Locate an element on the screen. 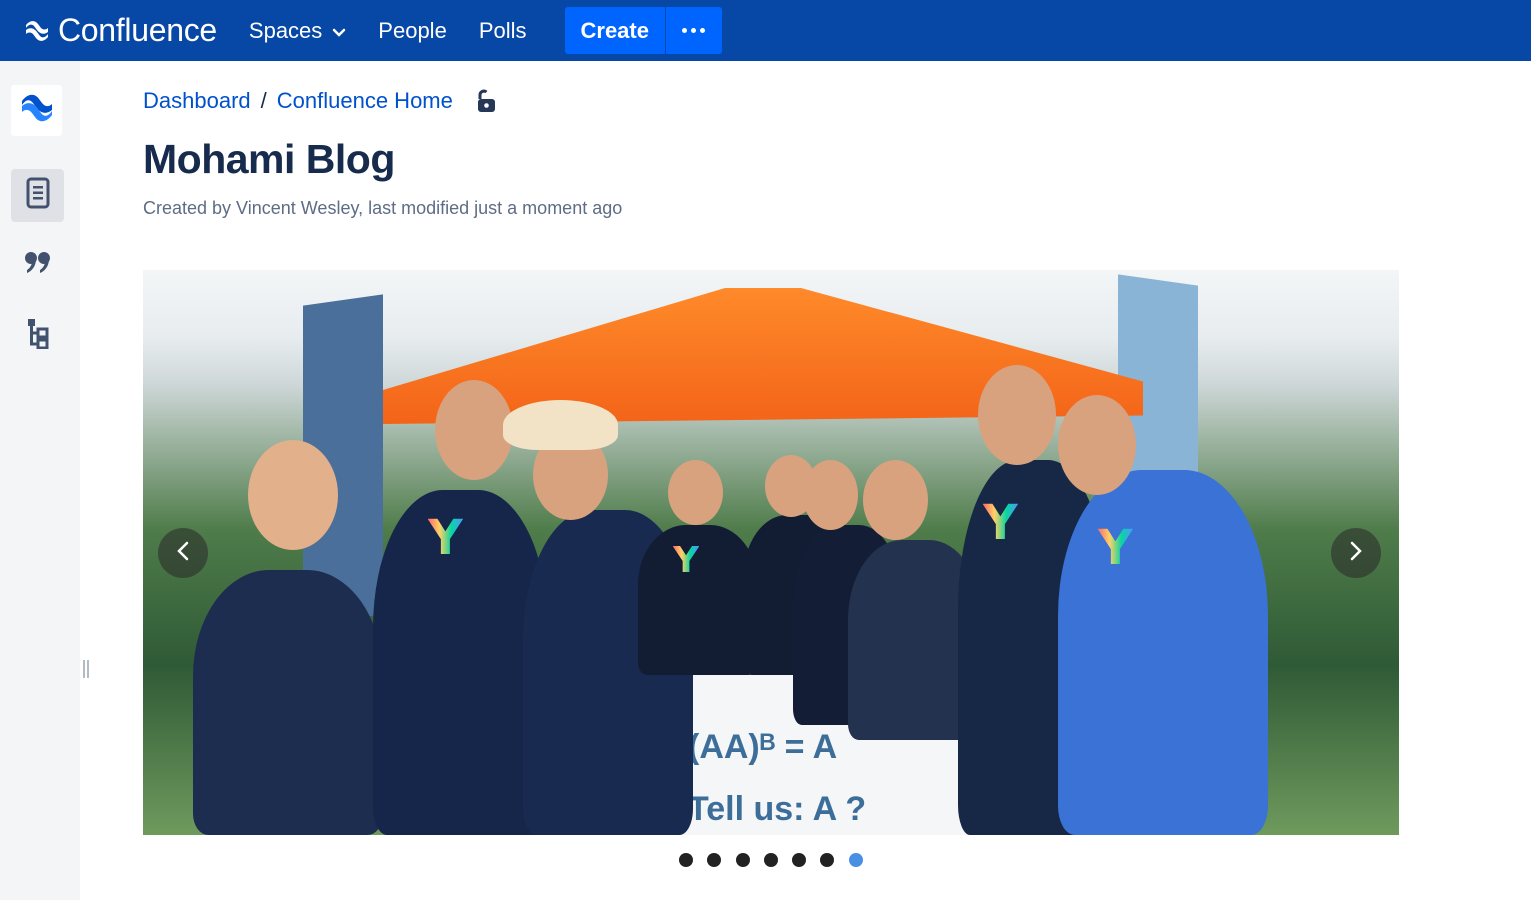 This screenshot has height=900, width=1531. brand-name: Confluence is located at coordinates (137, 30).